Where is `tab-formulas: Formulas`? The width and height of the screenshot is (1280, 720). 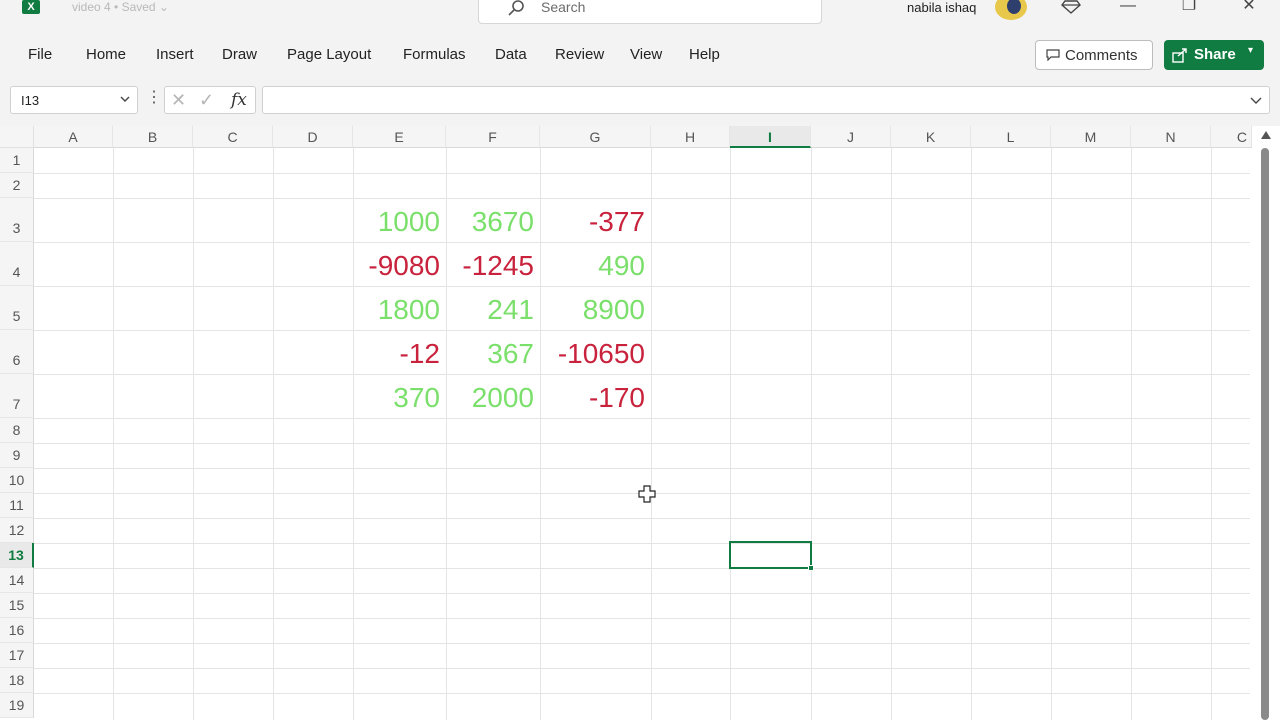 tab-formulas: Formulas is located at coordinates (434, 54).